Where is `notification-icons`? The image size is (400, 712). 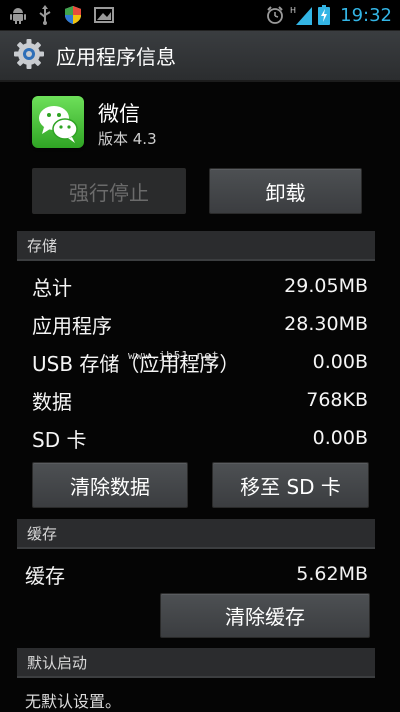 notification-icons is located at coordinates (57, 15).